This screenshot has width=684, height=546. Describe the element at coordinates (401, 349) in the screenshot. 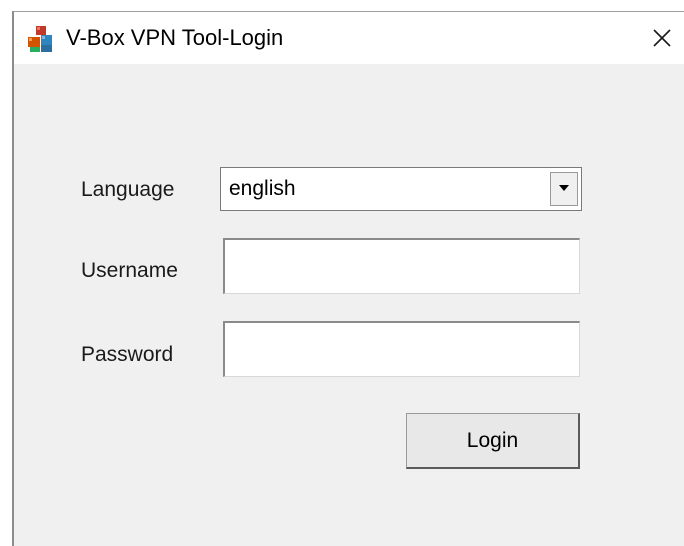

I see `password-input` at that location.